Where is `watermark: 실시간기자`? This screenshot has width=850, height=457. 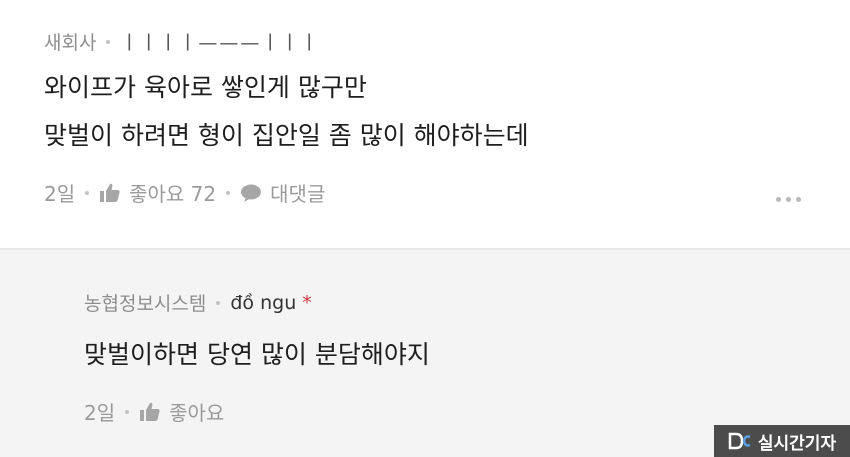
watermark: 실시간기자 is located at coordinates (782, 441).